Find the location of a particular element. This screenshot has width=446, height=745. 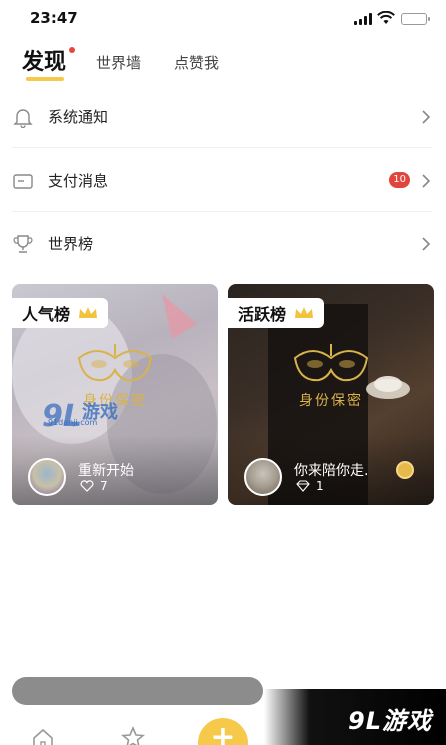

svg-text: 9L is located at coordinates (62, 415).